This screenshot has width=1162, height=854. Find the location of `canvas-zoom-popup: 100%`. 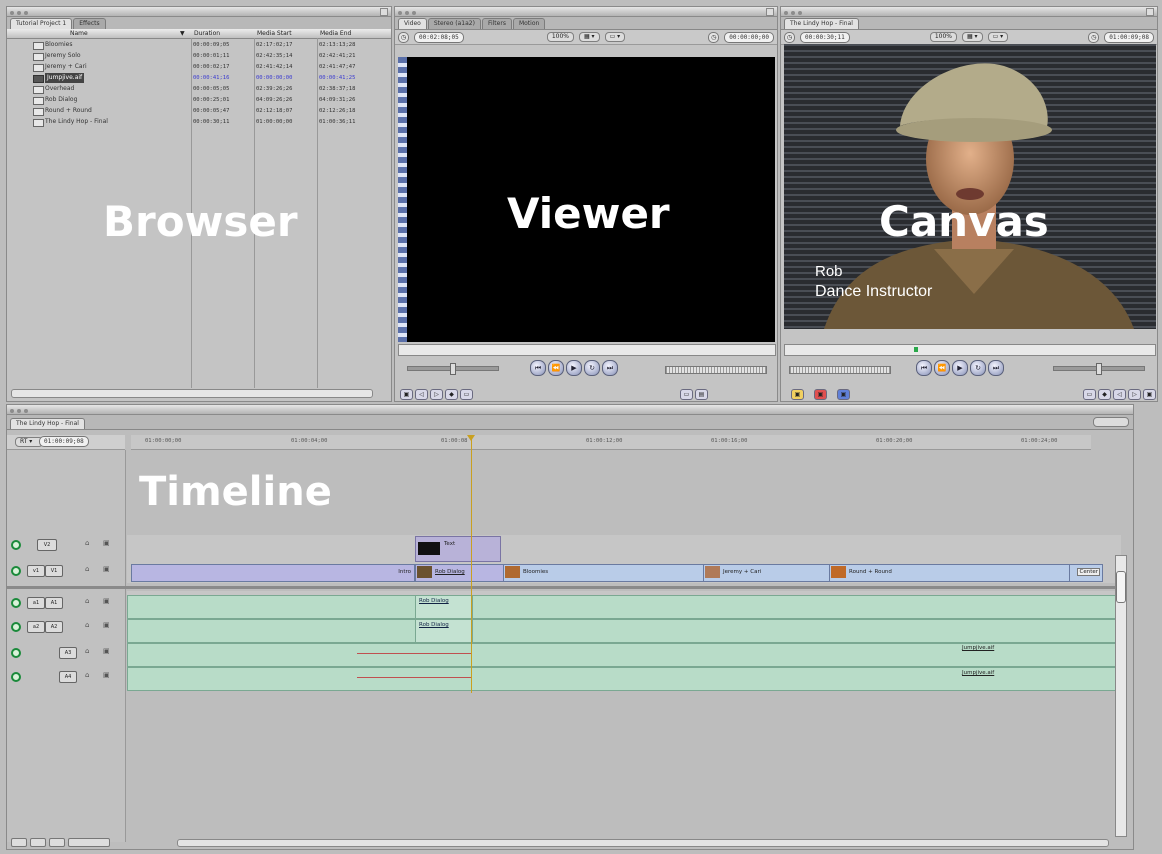

canvas-zoom-popup: 100% is located at coordinates (943, 37).